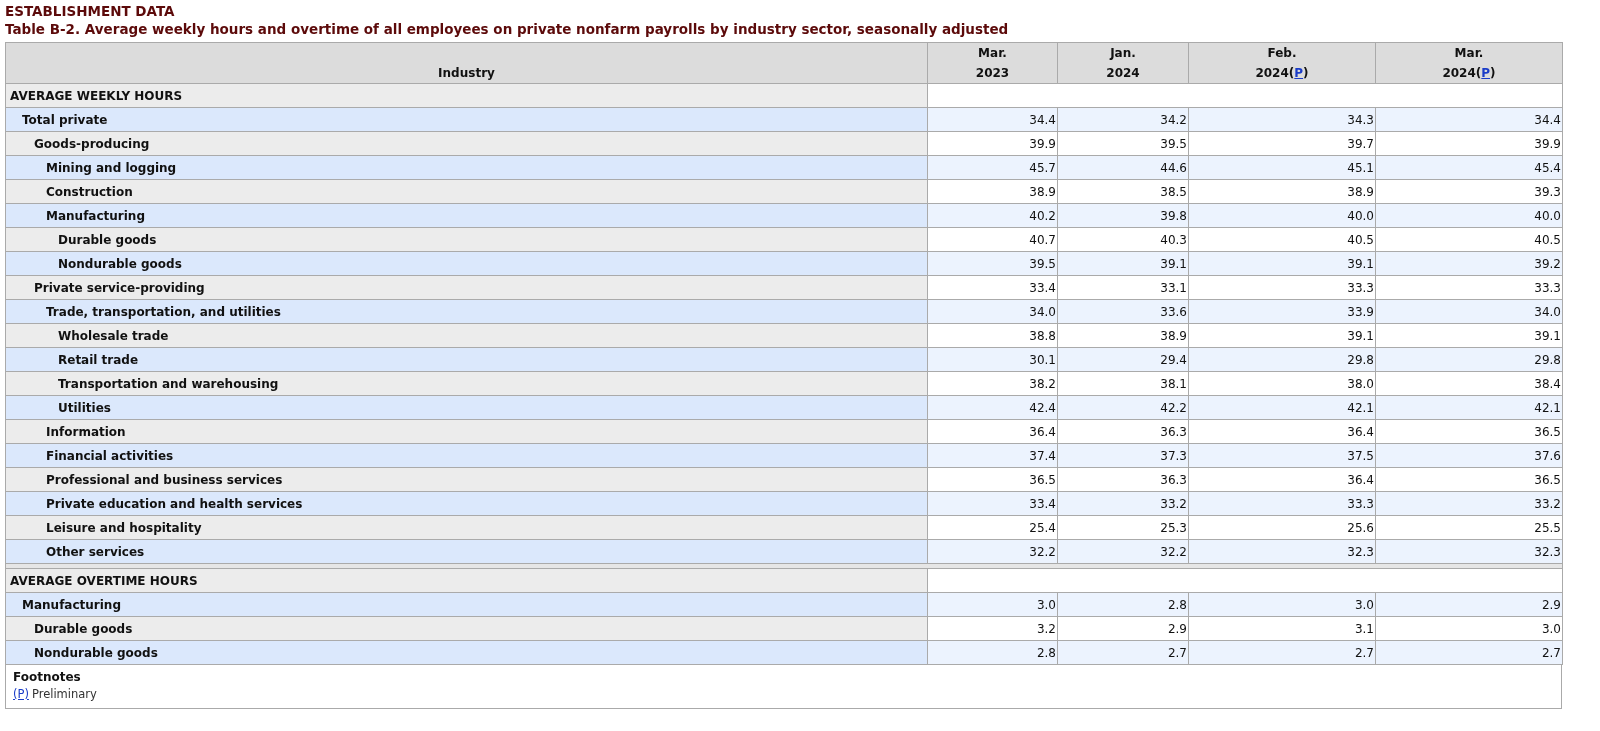  I want to click on table-cell: 34.3, so click(1282, 119).